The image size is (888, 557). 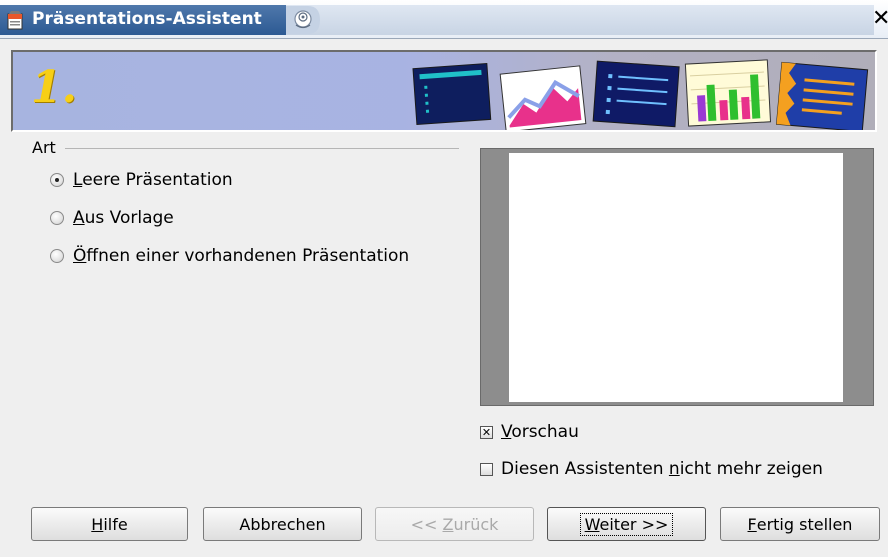 What do you see at coordinates (452, 94) in the screenshot?
I see `slide-outline-icon` at bounding box center [452, 94].